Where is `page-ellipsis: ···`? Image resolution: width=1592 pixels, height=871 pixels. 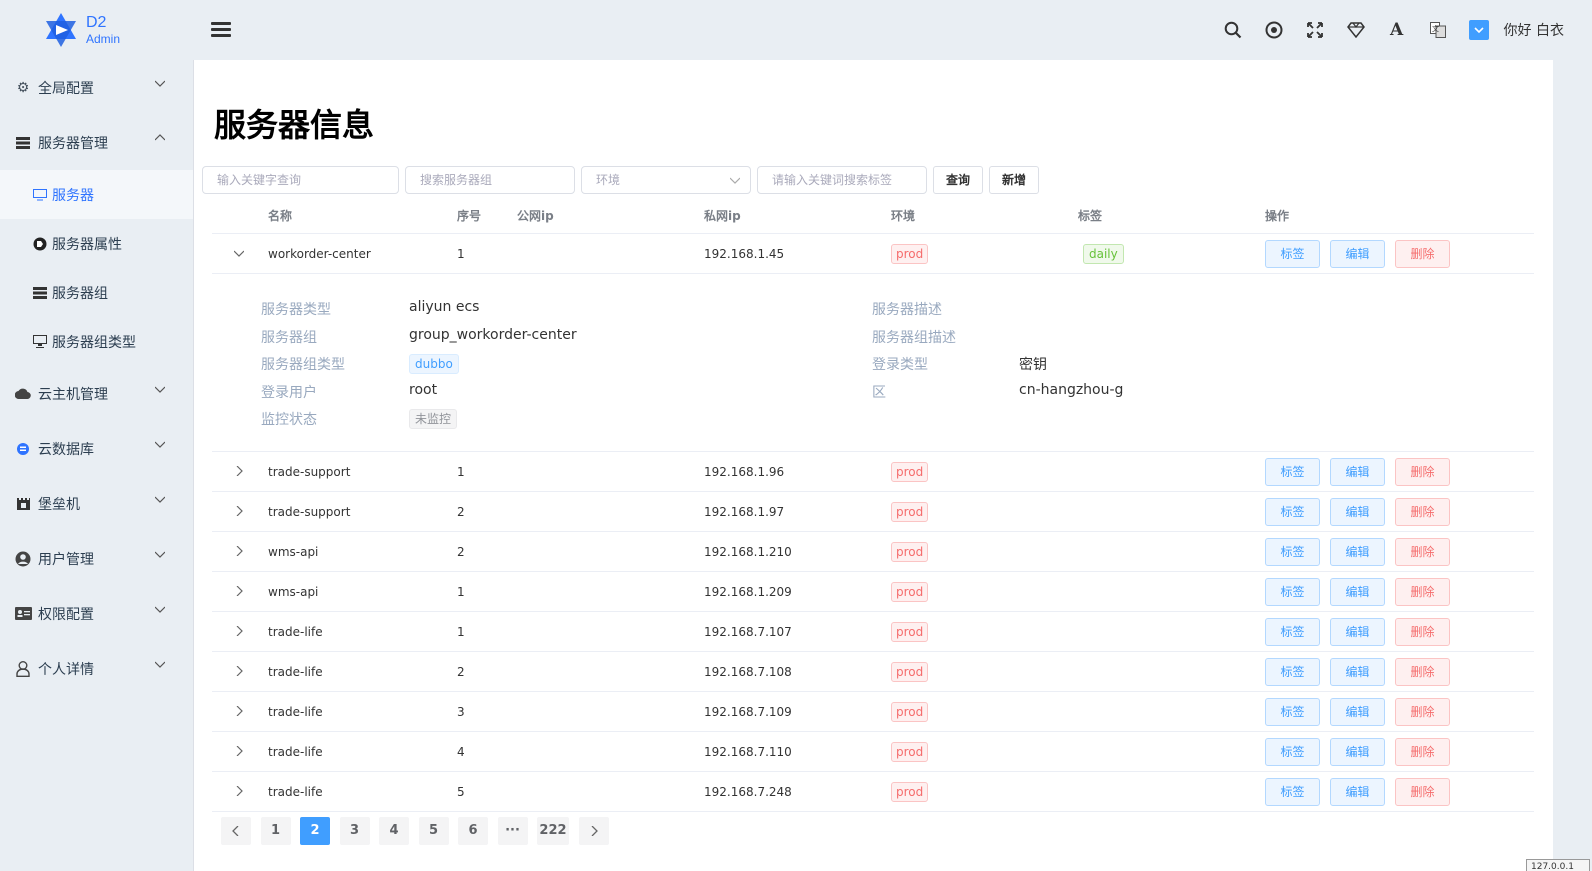
page-ellipsis: ··· is located at coordinates (512, 831).